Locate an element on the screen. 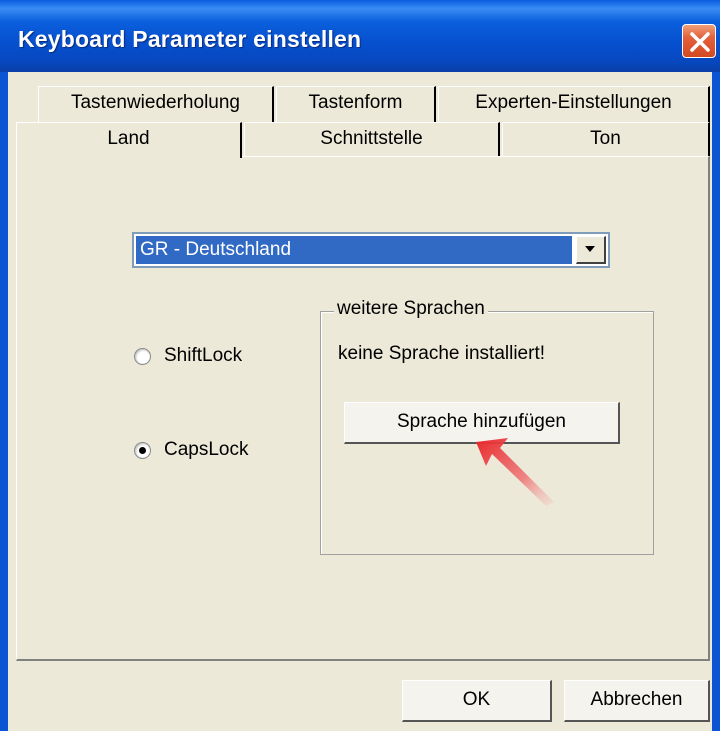  tab-label: Land is located at coordinates (128, 138).